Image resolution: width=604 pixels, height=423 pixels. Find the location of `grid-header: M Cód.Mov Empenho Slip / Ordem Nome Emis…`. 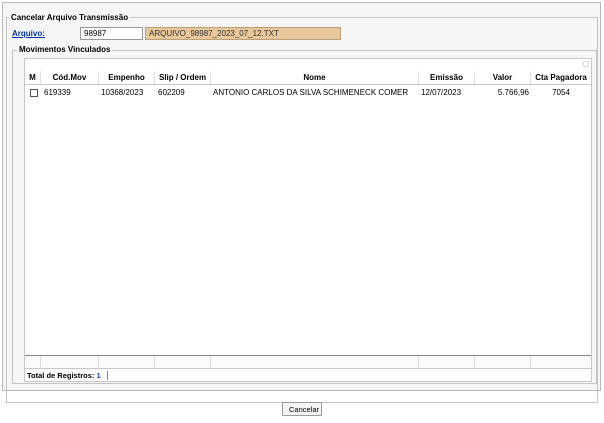

grid-header: M Cód.Mov Empenho Slip / Ordem Nome Emis… is located at coordinates (308, 78).